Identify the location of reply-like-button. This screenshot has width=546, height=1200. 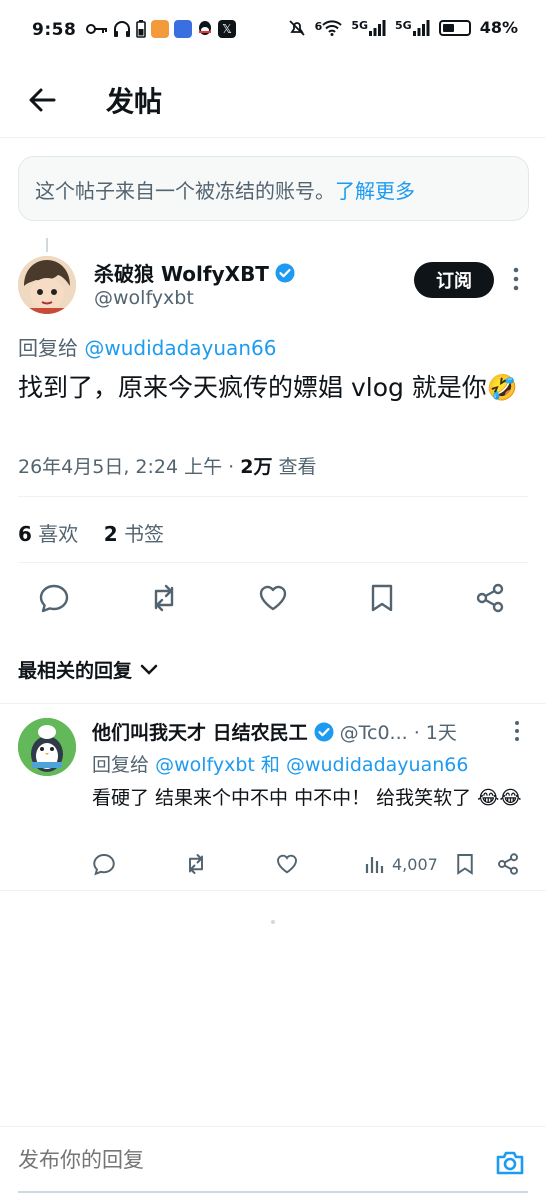
(287, 864).